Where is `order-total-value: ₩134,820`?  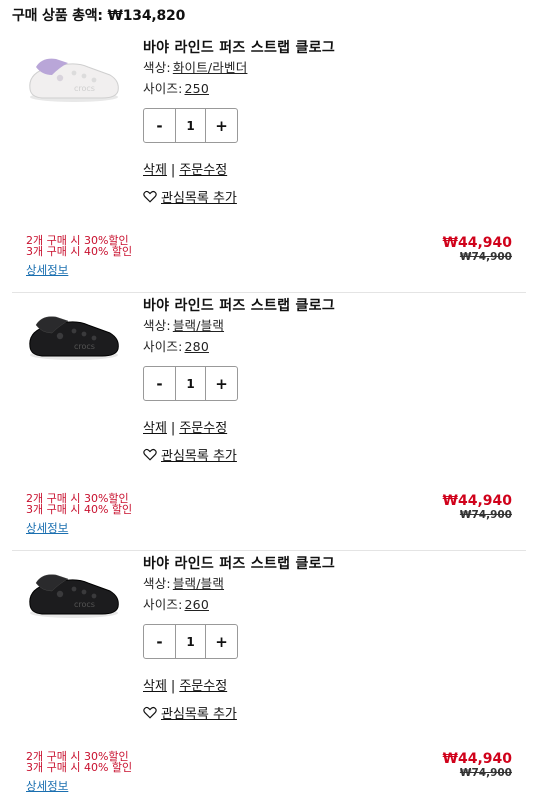 order-total-value: ₩134,820 is located at coordinates (146, 16).